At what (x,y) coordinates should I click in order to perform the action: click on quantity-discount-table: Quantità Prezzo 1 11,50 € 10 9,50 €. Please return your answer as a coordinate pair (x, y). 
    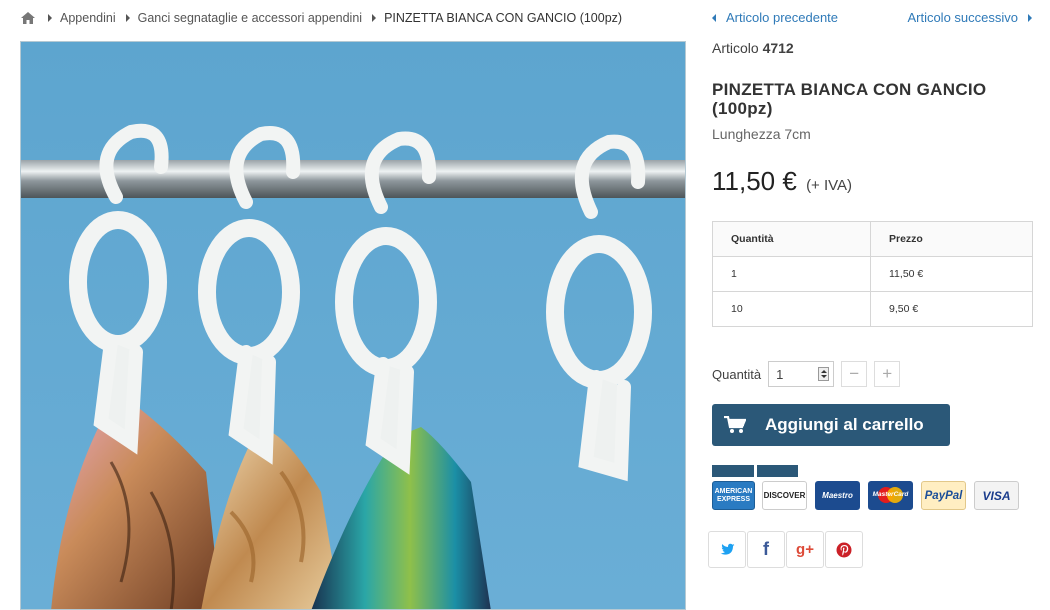
    Looking at the image, I should click on (872, 274).